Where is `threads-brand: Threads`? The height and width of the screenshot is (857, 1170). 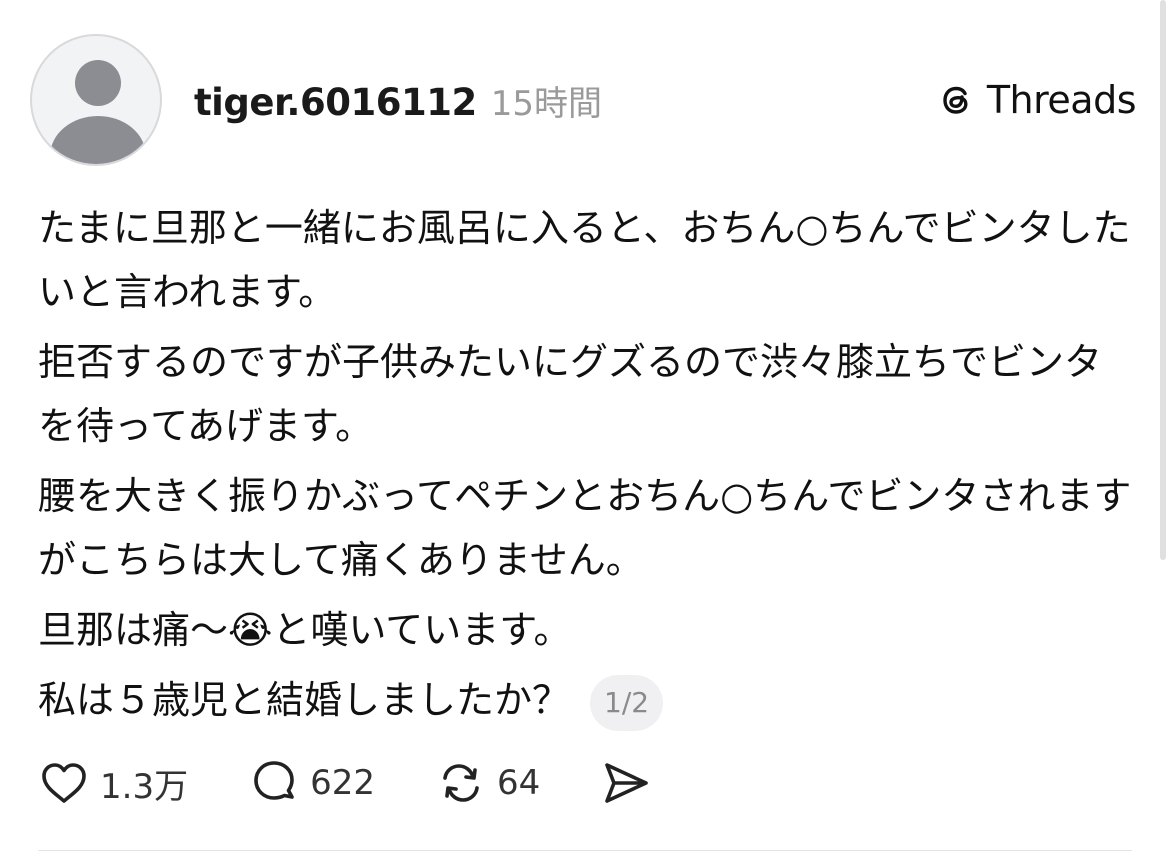 threads-brand: Threads is located at coordinates (1037, 100).